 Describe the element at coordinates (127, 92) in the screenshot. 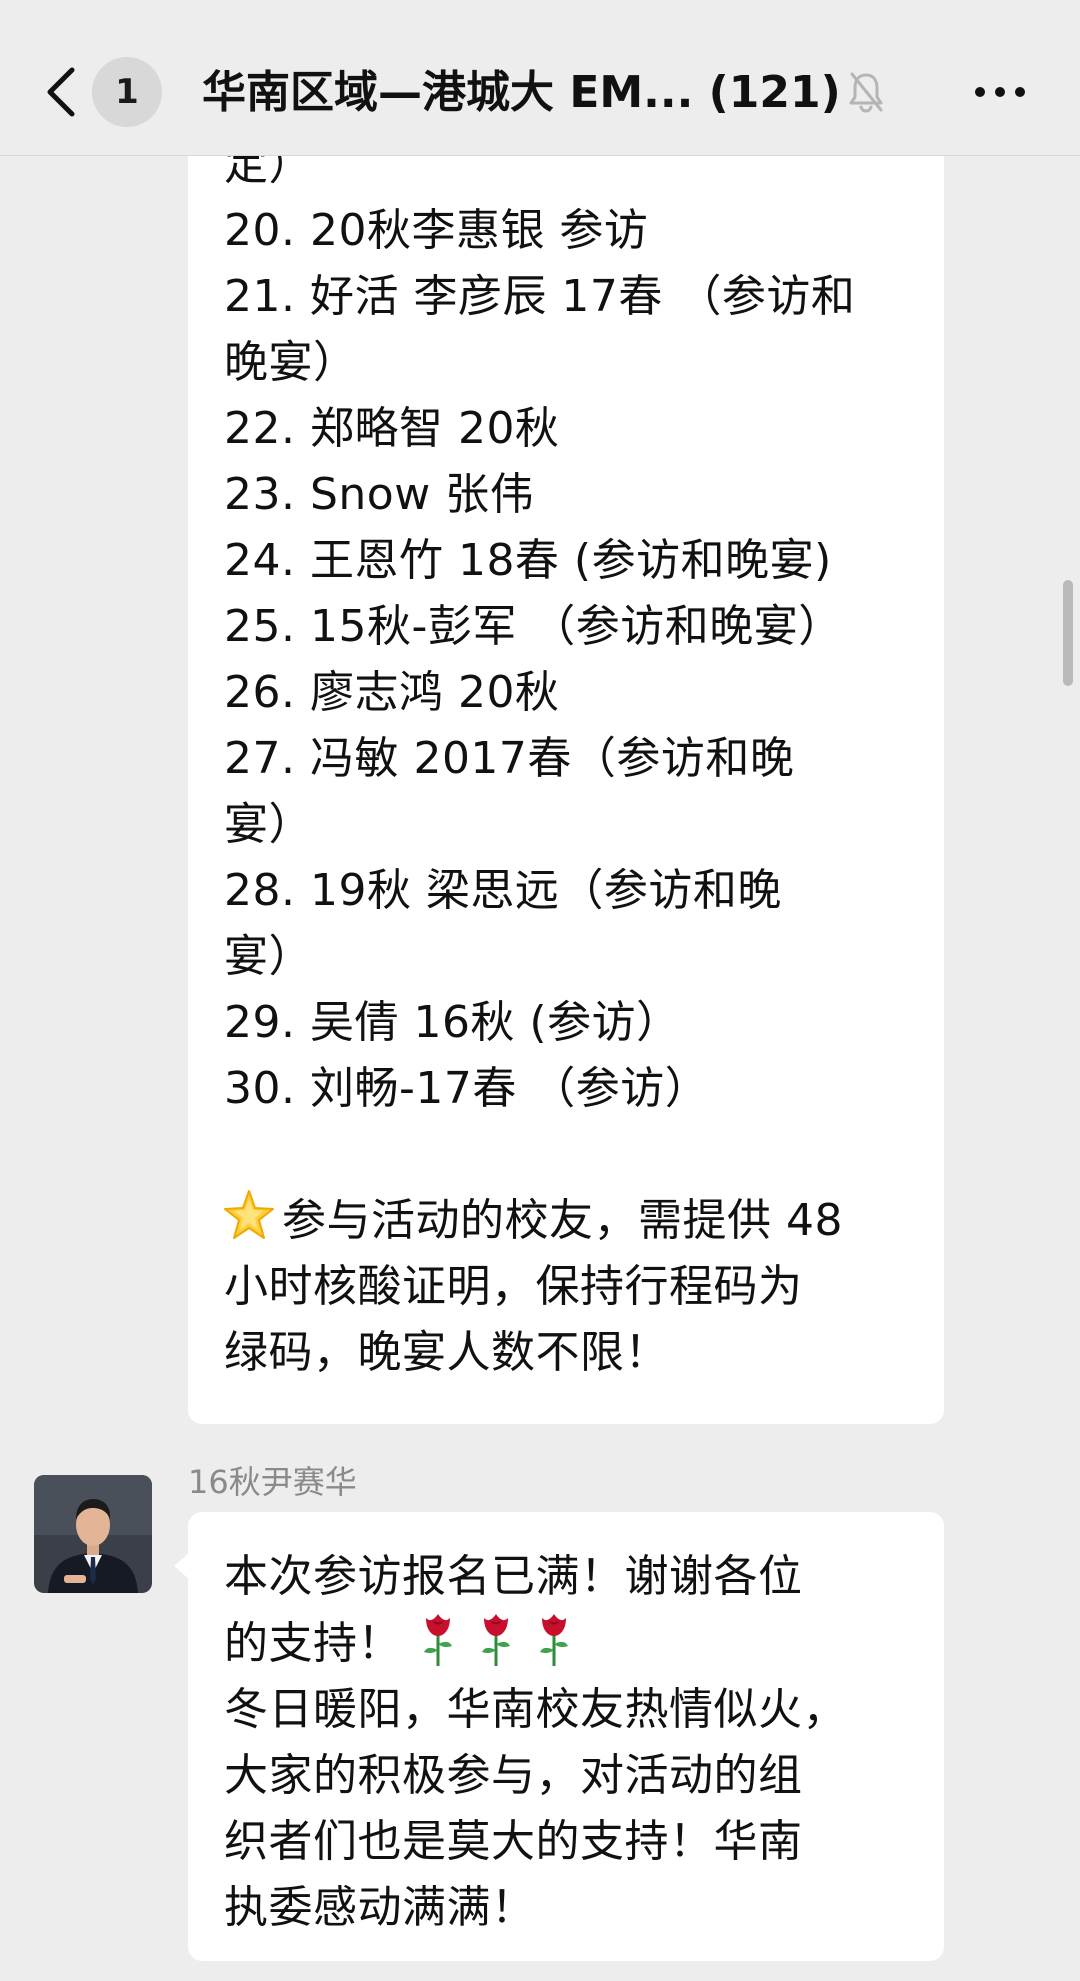

I see `unread-count-badge: 1` at that location.